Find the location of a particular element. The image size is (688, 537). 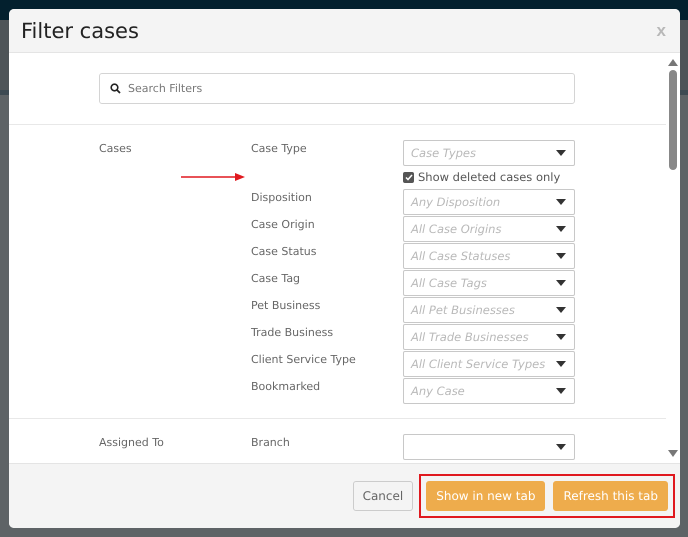

filter-dropdown: All Client Service Types is located at coordinates (489, 364).